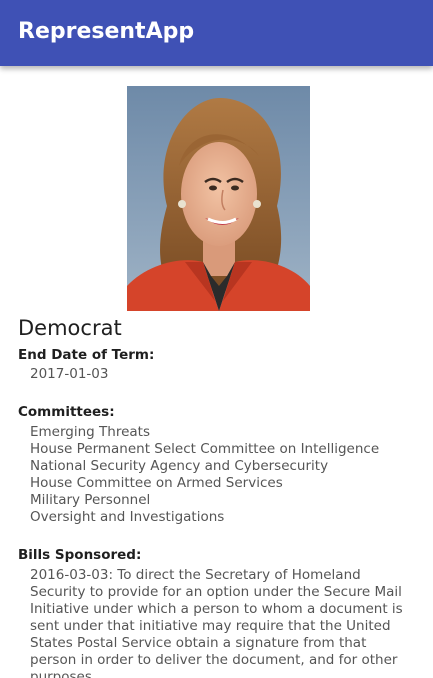 This screenshot has height=678, width=433. I want to click on party-affiliation: Democrat, so click(70, 328).